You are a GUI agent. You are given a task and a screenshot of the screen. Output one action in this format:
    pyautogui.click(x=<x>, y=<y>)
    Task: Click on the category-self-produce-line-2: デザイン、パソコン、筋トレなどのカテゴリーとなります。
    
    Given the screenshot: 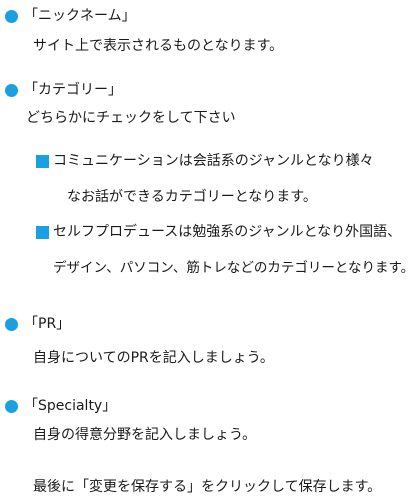 What is the action you would take?
    pyautogui.click(x=234, y=268)
    